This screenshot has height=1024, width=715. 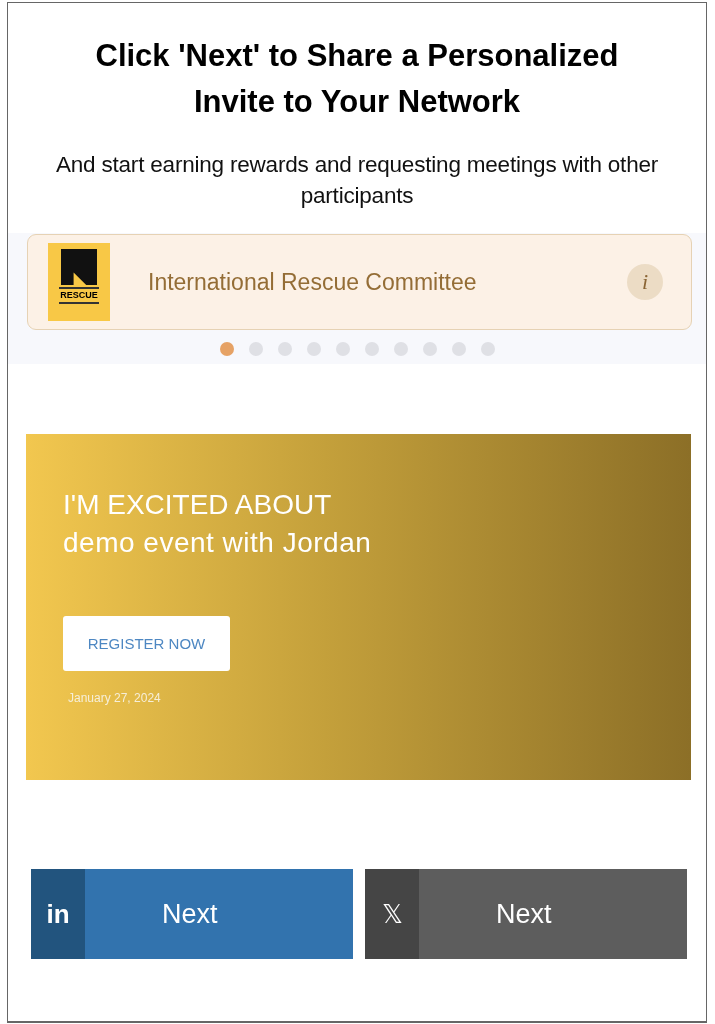 What do you see at coordinates (58, 914) in the screenshot?
I see `linkedin-logo-icon: in` at bounding box center [58, 914].